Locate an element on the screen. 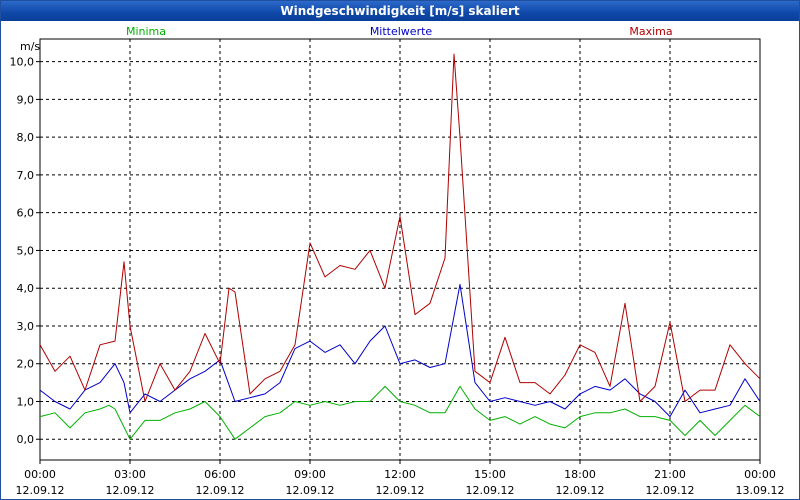 This screenshot has width=800, height=500. y-tick-label: 8,0 is located at coordinates (26, 137).